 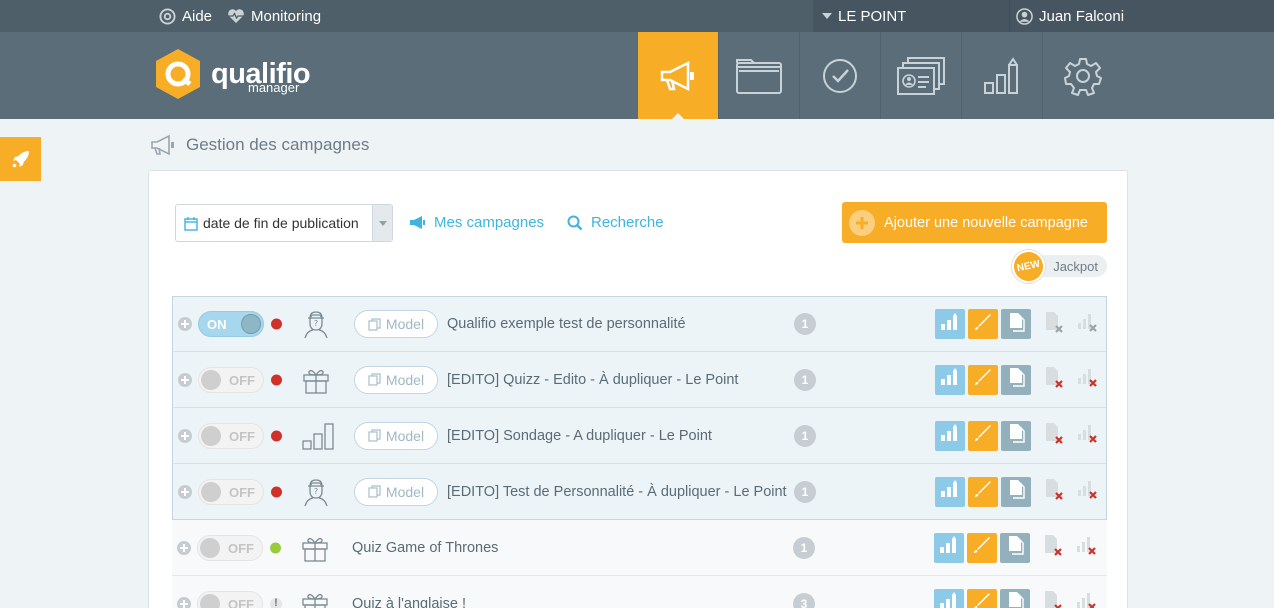 What do you see at coordinates (286, 16) in the screenshot?
I see `monitoring-label: Monitoring` at bounding box center [286, 16].